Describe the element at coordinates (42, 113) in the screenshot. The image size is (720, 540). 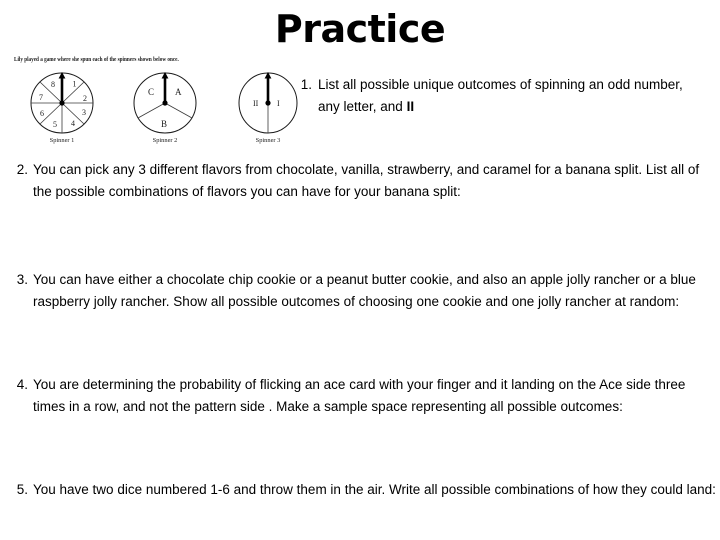
I see `svg-text: 6` at that location.